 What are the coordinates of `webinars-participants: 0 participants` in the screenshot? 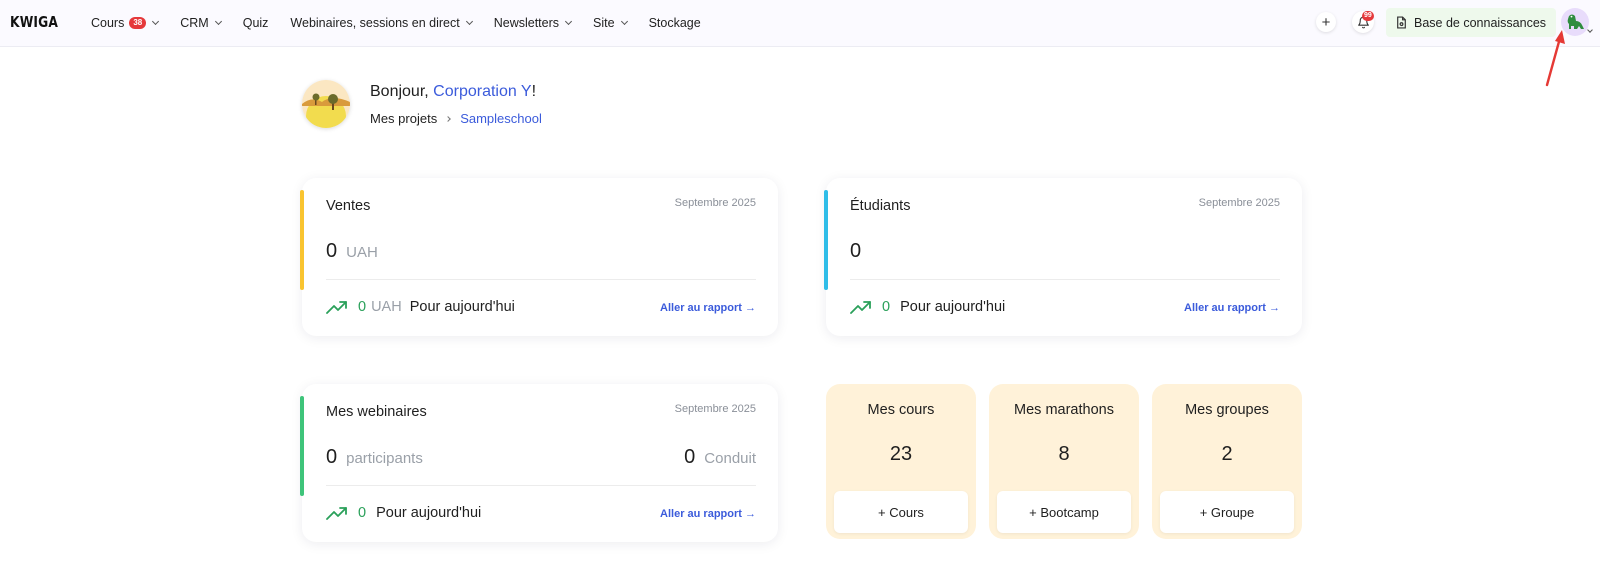 It's located at (374, 457).